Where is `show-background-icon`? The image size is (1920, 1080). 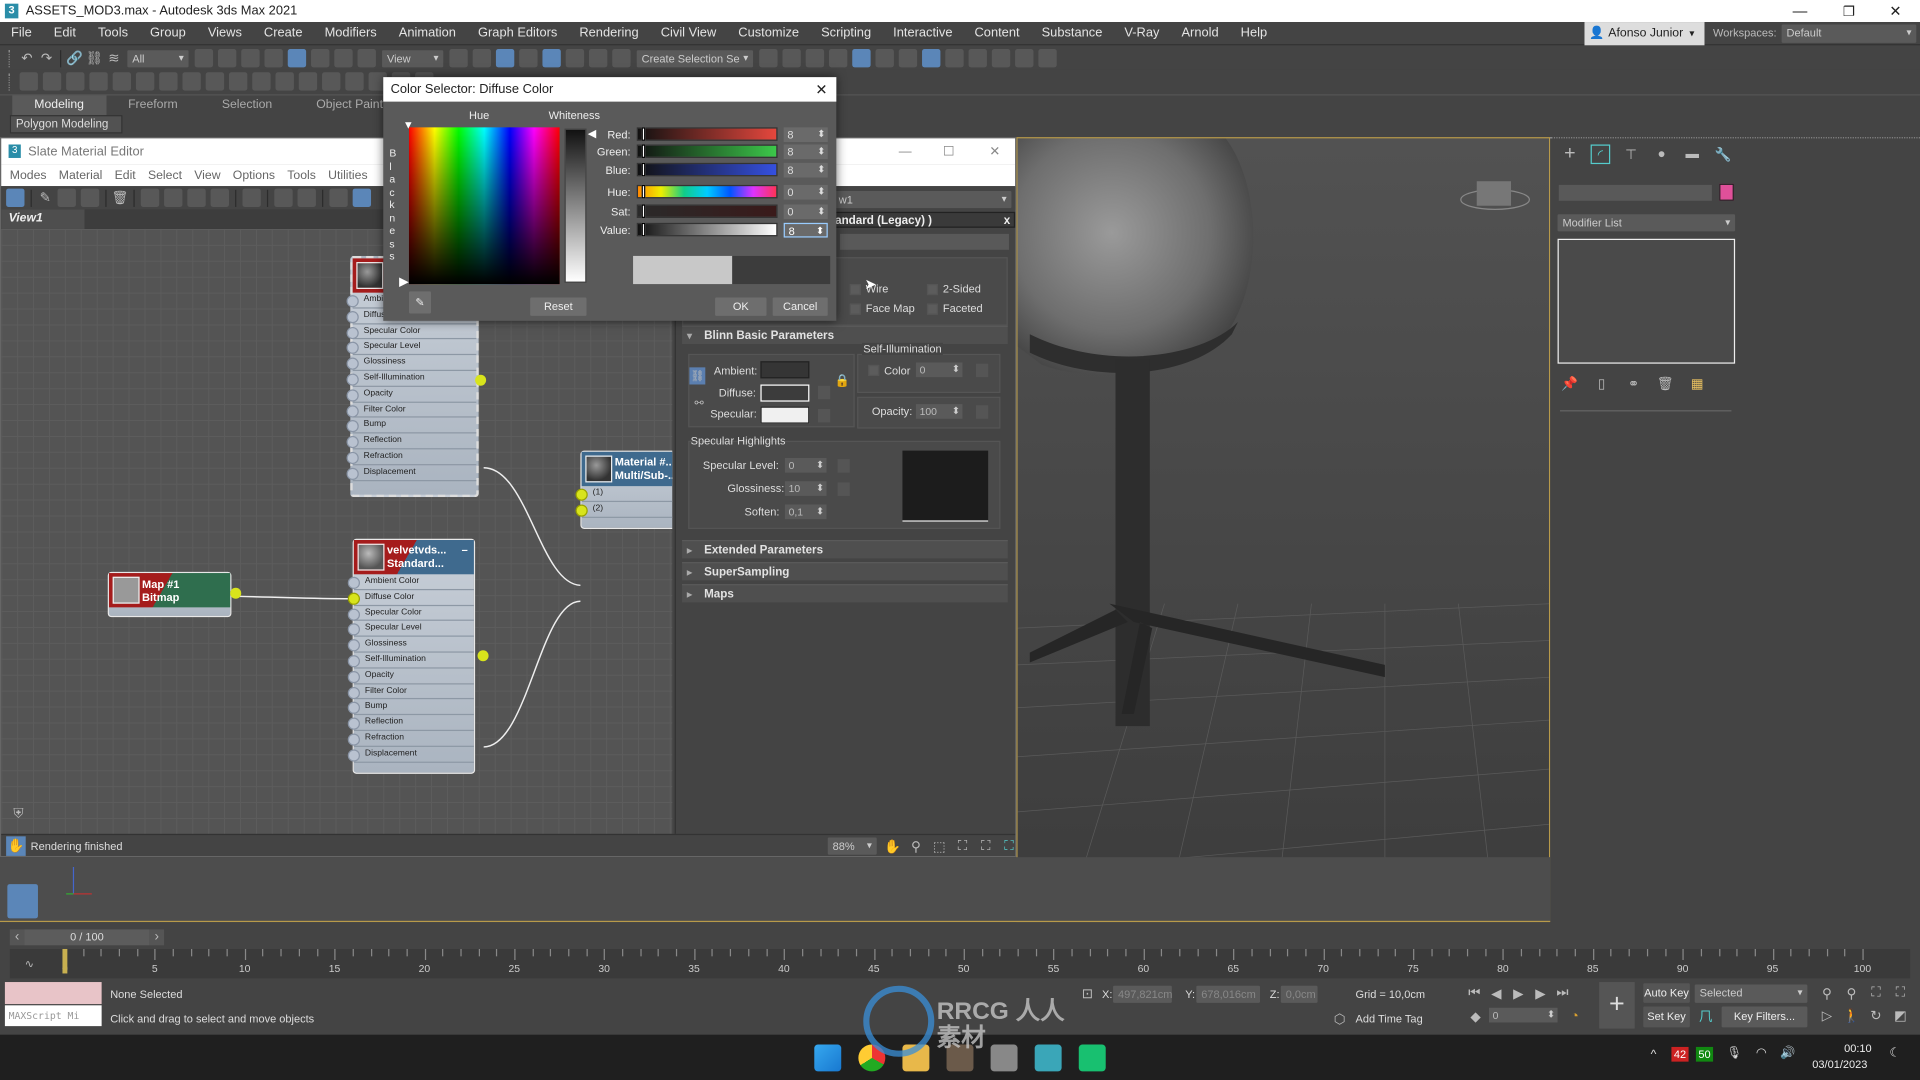 show-background-icon is located at coordinates (219, 197).